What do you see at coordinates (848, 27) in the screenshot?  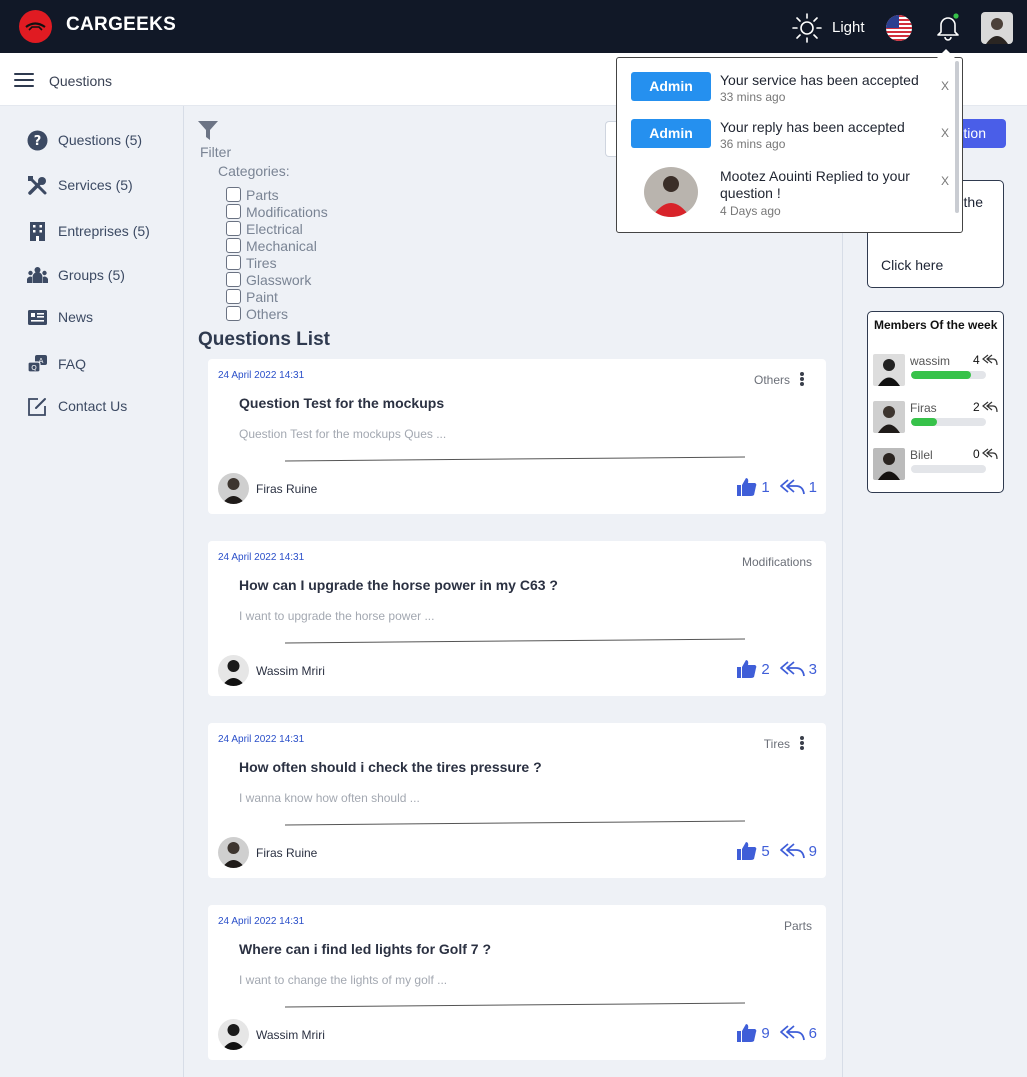 I see `theme-toggle-label: Light` at bounding box center [848, 27].